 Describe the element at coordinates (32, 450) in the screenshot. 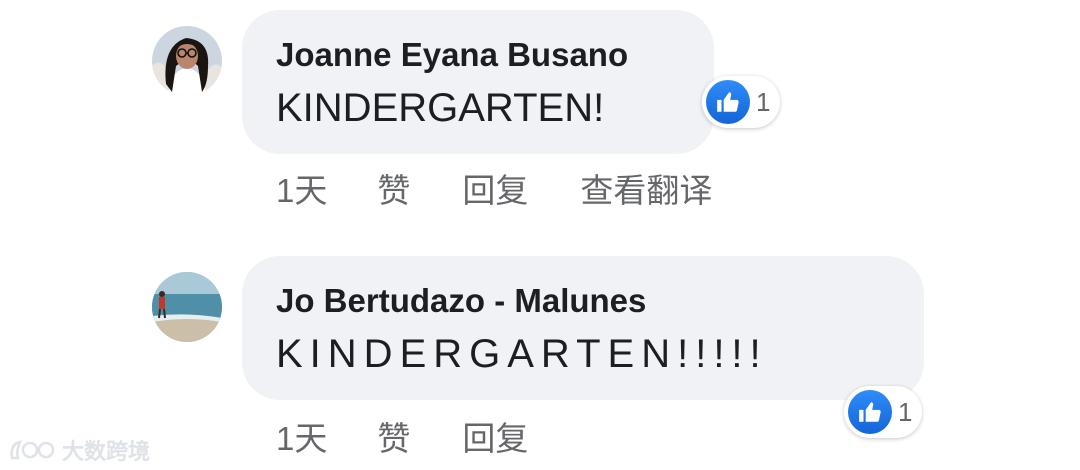

I see `watermark-logo-icon` at that location.